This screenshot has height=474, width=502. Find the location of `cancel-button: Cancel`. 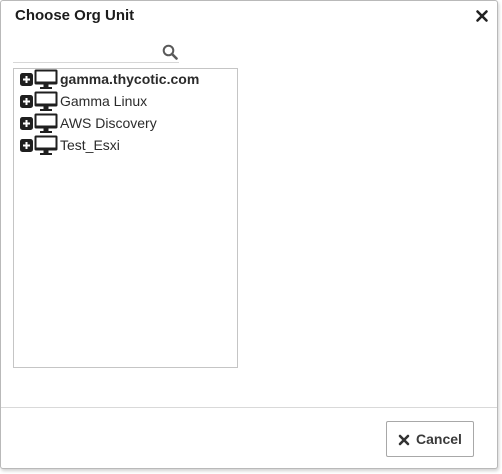

cancel-button: Cancel is located at coordinates (430, 439).